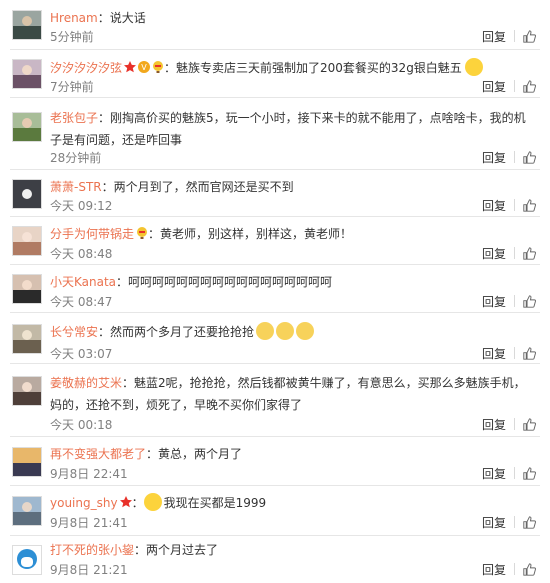  I want to click on comment-text: 我现在买都是1999, so click(215, 503).